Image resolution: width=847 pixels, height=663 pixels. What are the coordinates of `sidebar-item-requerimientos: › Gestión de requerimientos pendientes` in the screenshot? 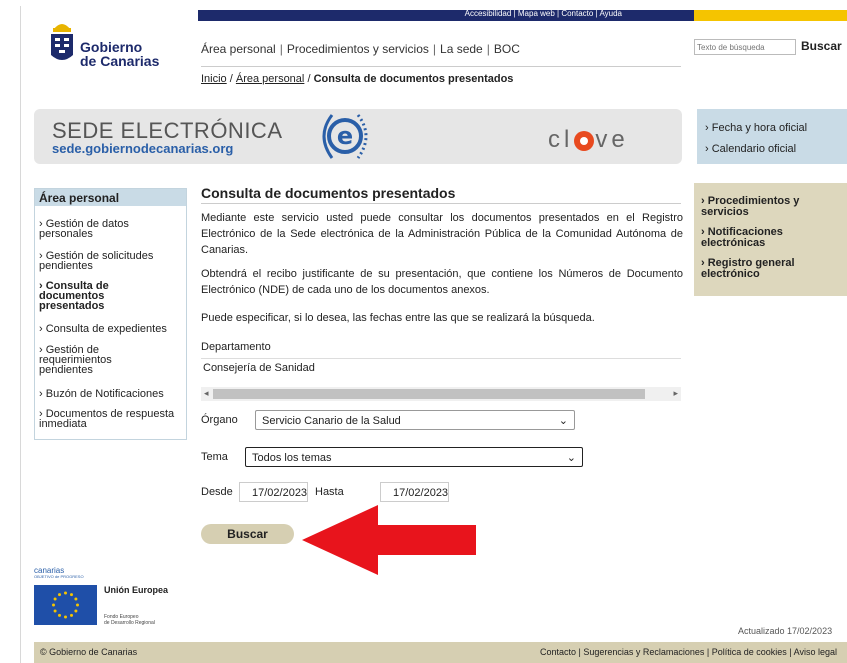 It's located at (94, 360).